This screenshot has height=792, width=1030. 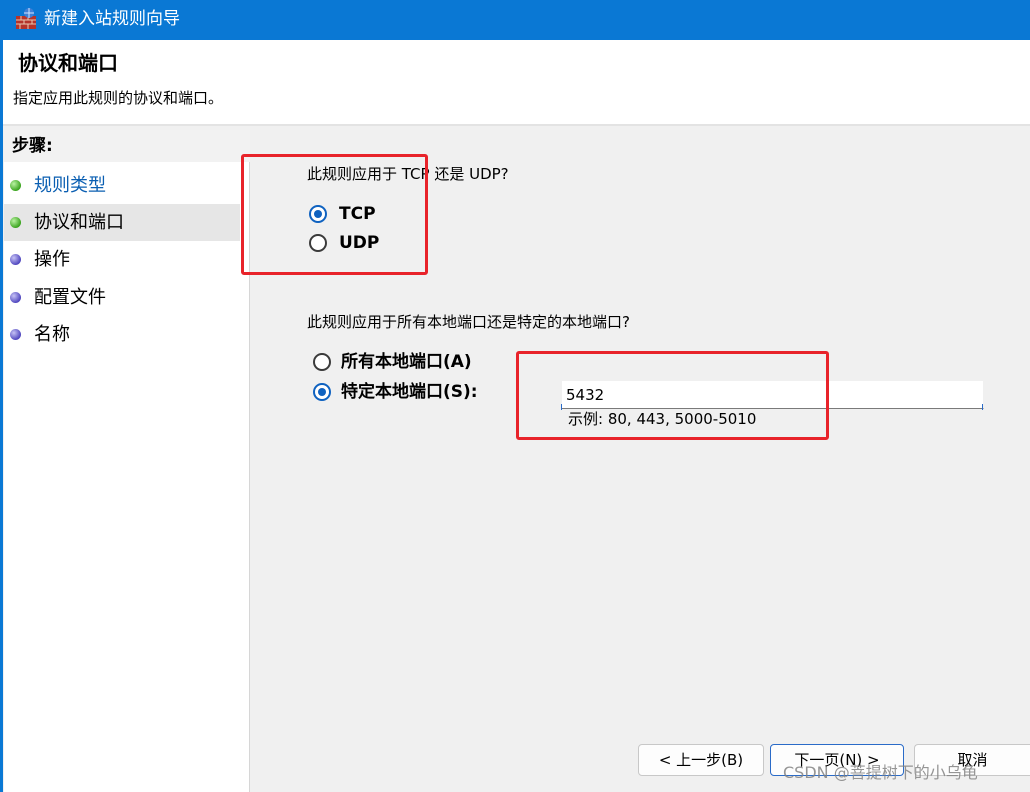 What do you see at coordinates (68, 63) in the screenshot?
I see `page-title: 协议和端口` at bounding box center [68, 63].